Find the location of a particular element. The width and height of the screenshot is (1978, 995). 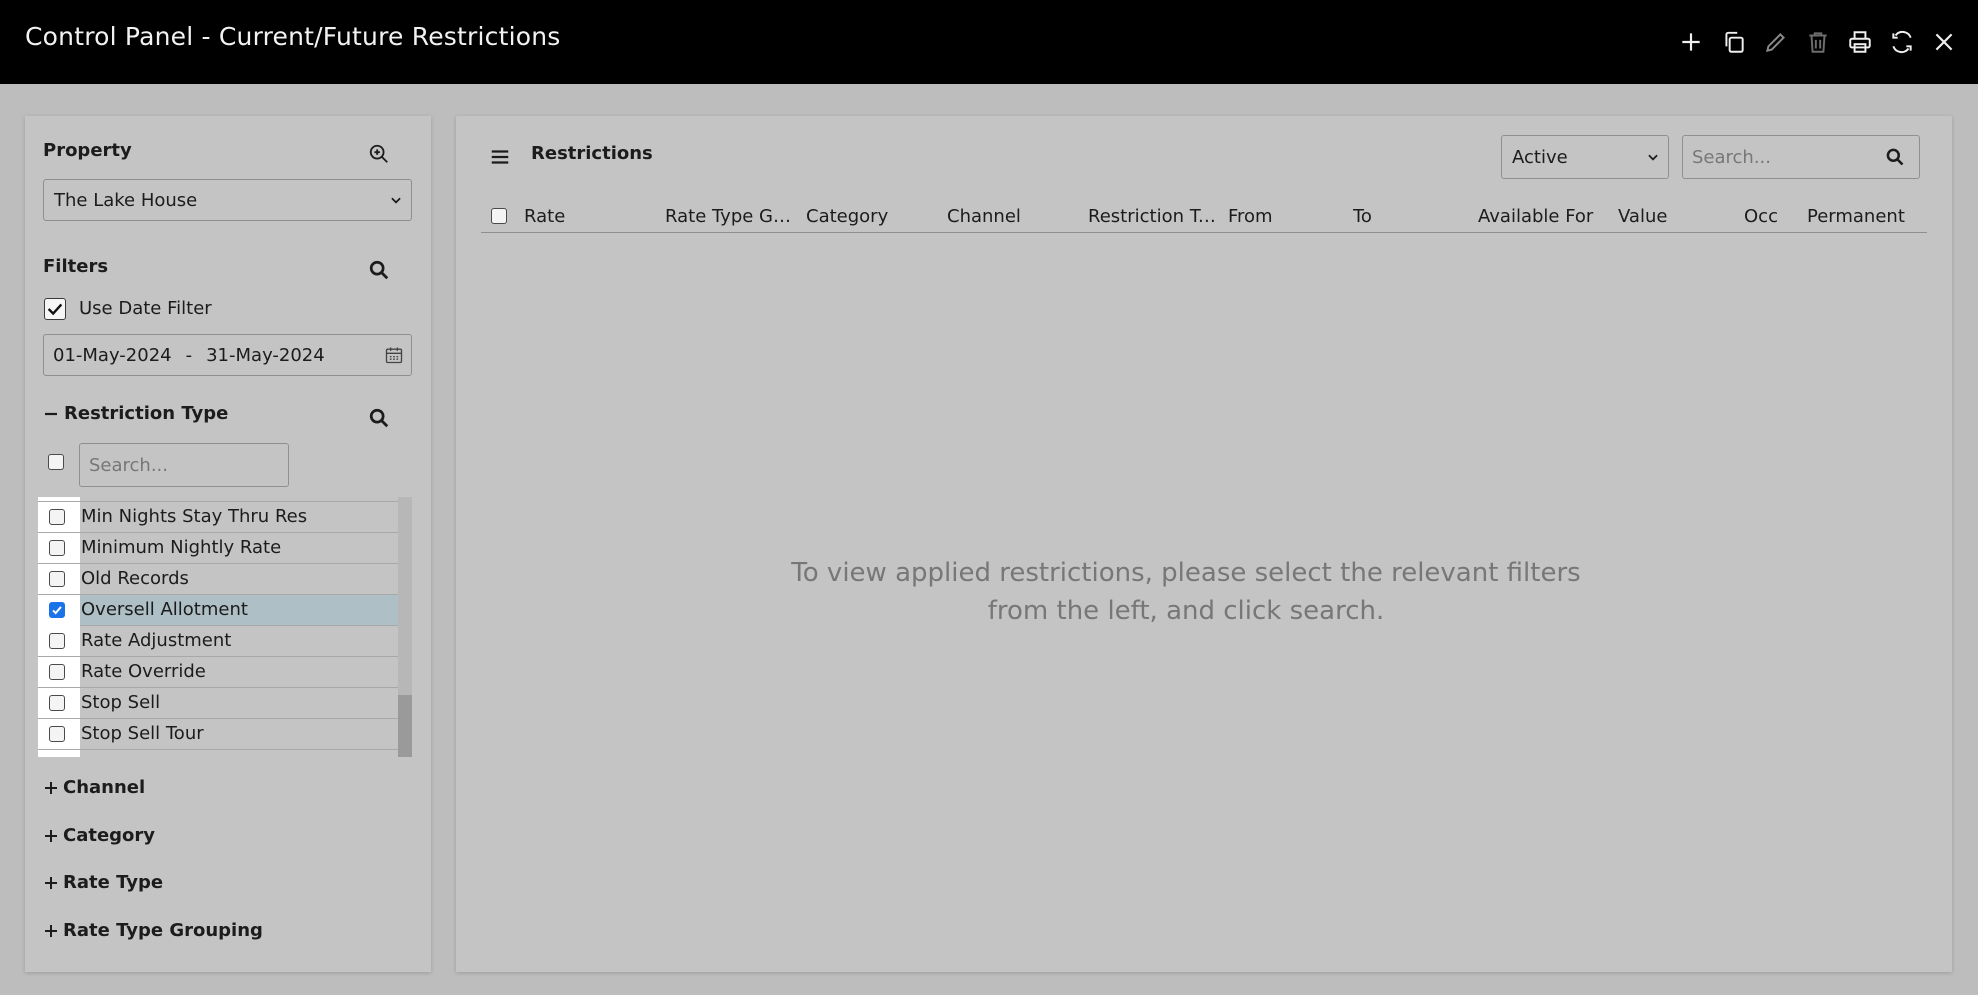

restriction-type-header: Restriction Type is located at coordinates (135, 413).